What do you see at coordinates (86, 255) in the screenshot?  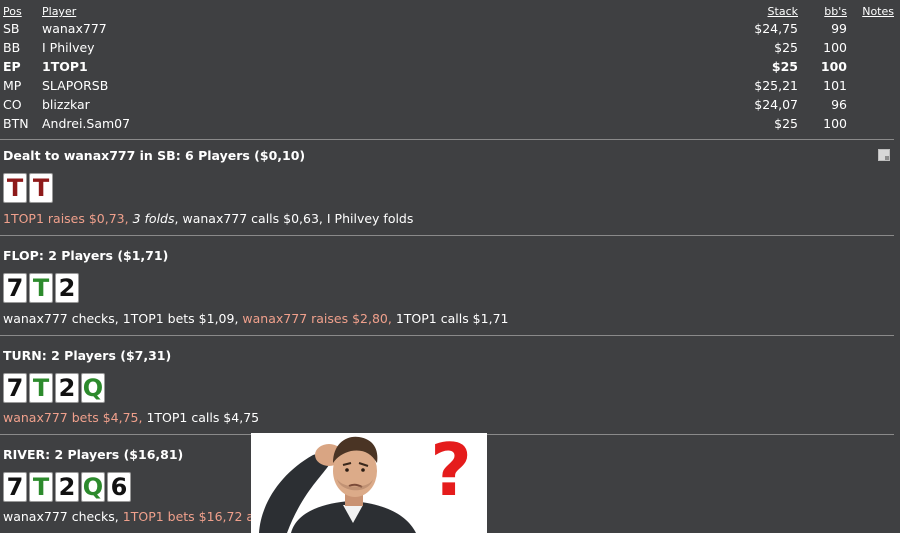 I see `flop-title: FLOP: 2 Players ($1,71)` at bounding box center [86, 255].